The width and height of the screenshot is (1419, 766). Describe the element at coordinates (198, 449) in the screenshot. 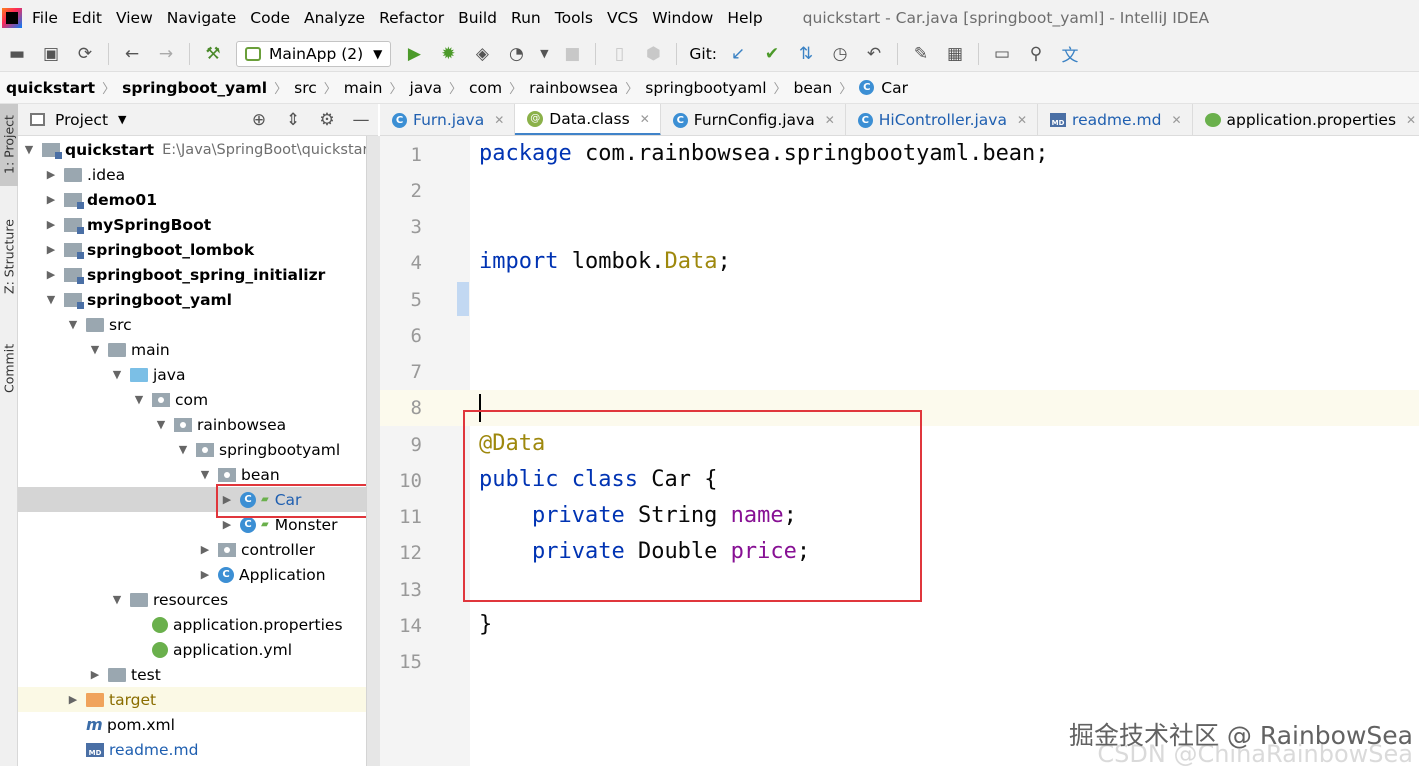

I see `tree-item-springbootyaml: ▼ springbootyaml` at that location.